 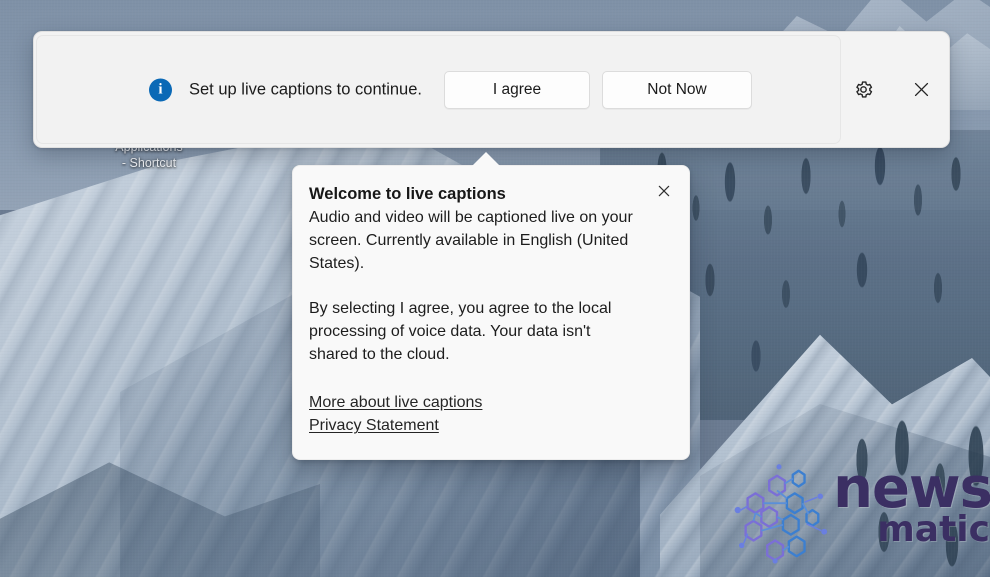 I want to click on dialog-close-icon-glyph, so click(x=664, y=191).